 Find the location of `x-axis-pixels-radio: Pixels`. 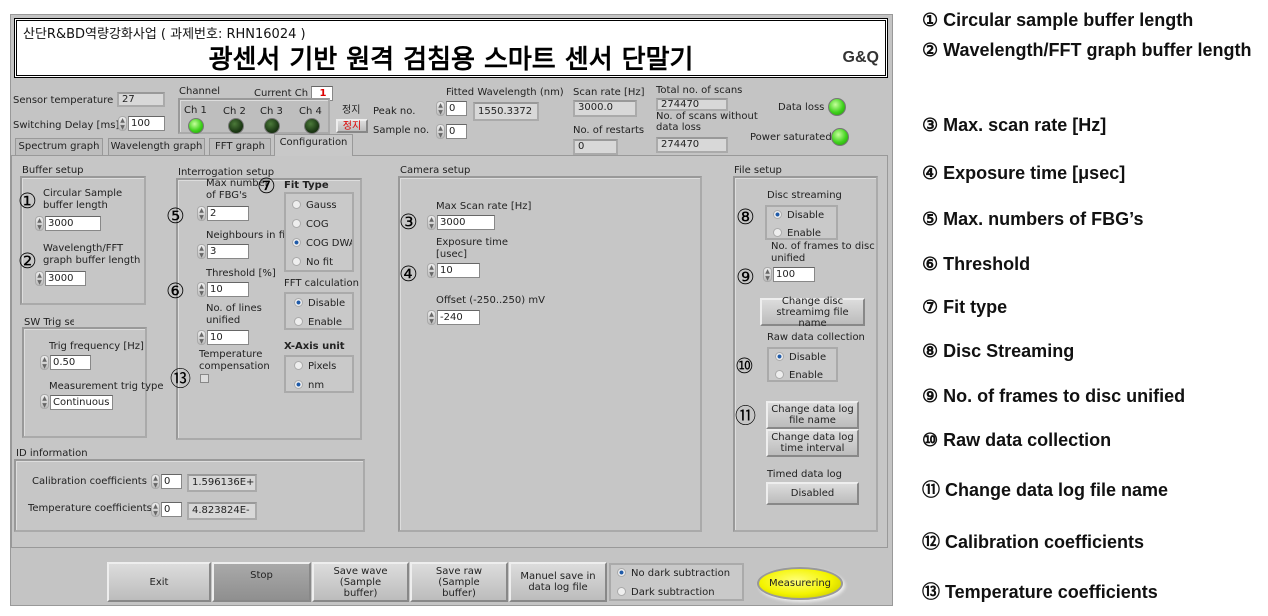

x-axis-pixels-radio: Pixels is located at coordinates (315, 367).